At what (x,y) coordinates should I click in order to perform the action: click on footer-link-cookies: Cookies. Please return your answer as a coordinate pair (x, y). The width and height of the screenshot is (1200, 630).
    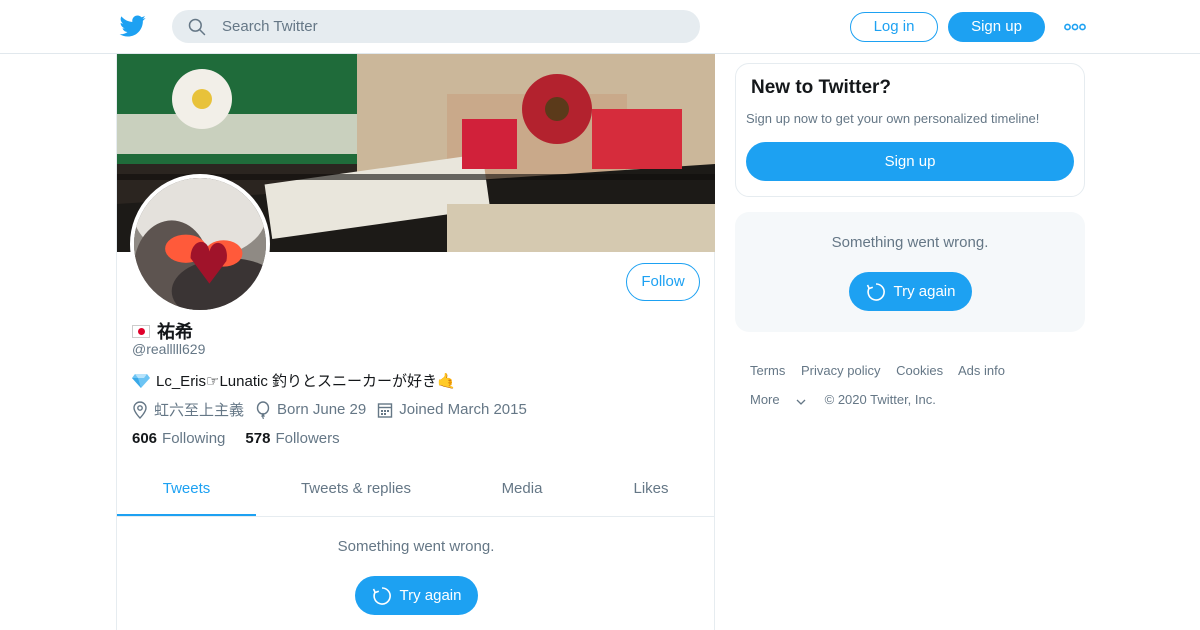
    Looking at the image, I should click on (919, 370).